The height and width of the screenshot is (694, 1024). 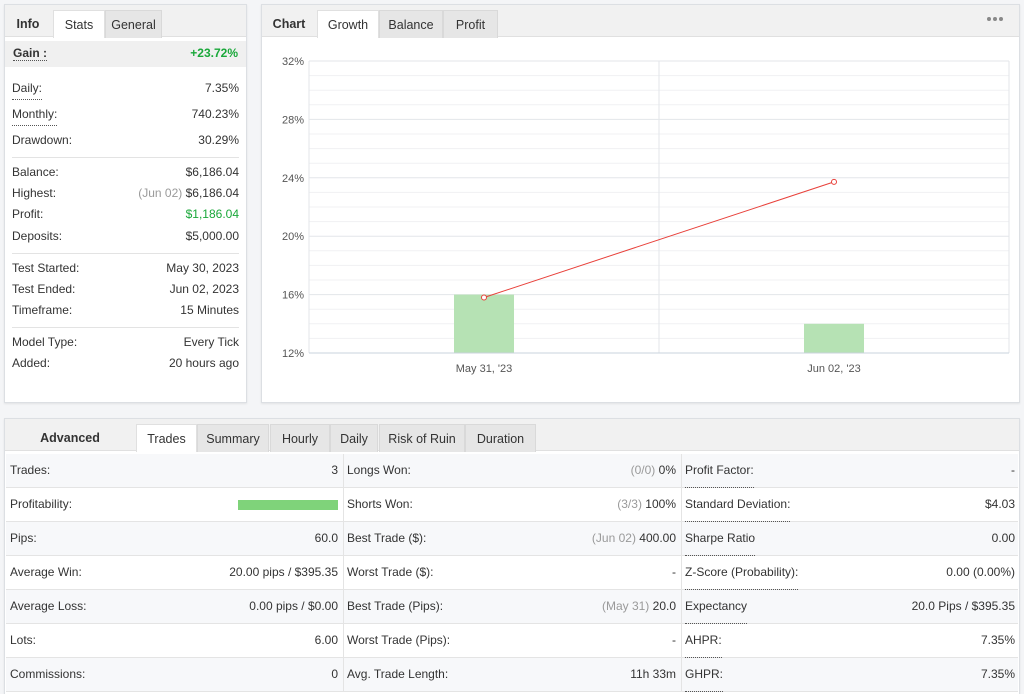 I want to click on stat-row-timeframe: Timeframe: 15 Minutes, so click(x=125, y=310).